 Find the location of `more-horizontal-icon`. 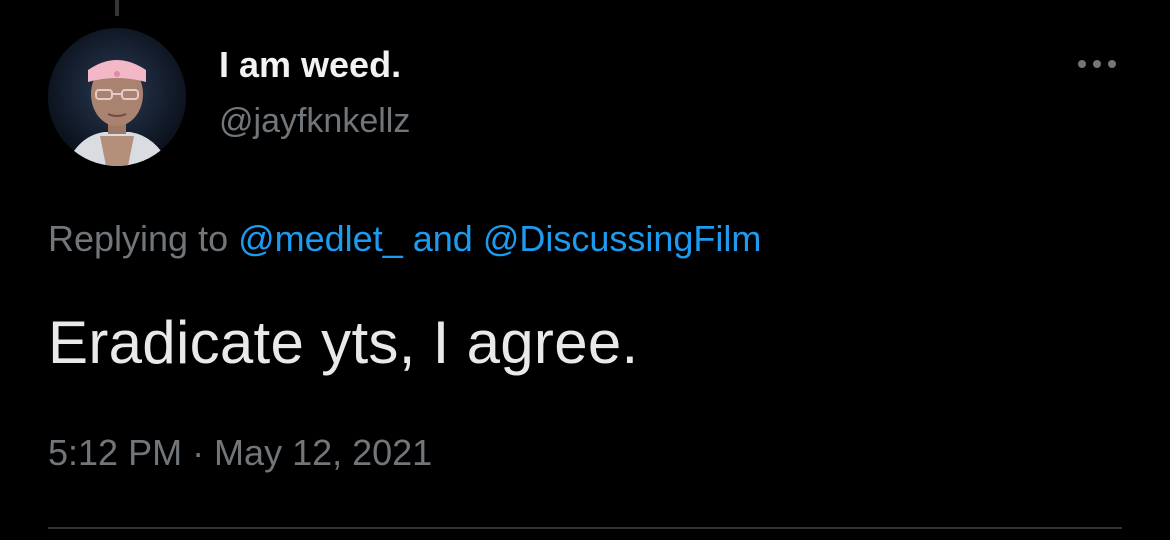

more-horizontal-icon is located at coordinates (1097, 64).